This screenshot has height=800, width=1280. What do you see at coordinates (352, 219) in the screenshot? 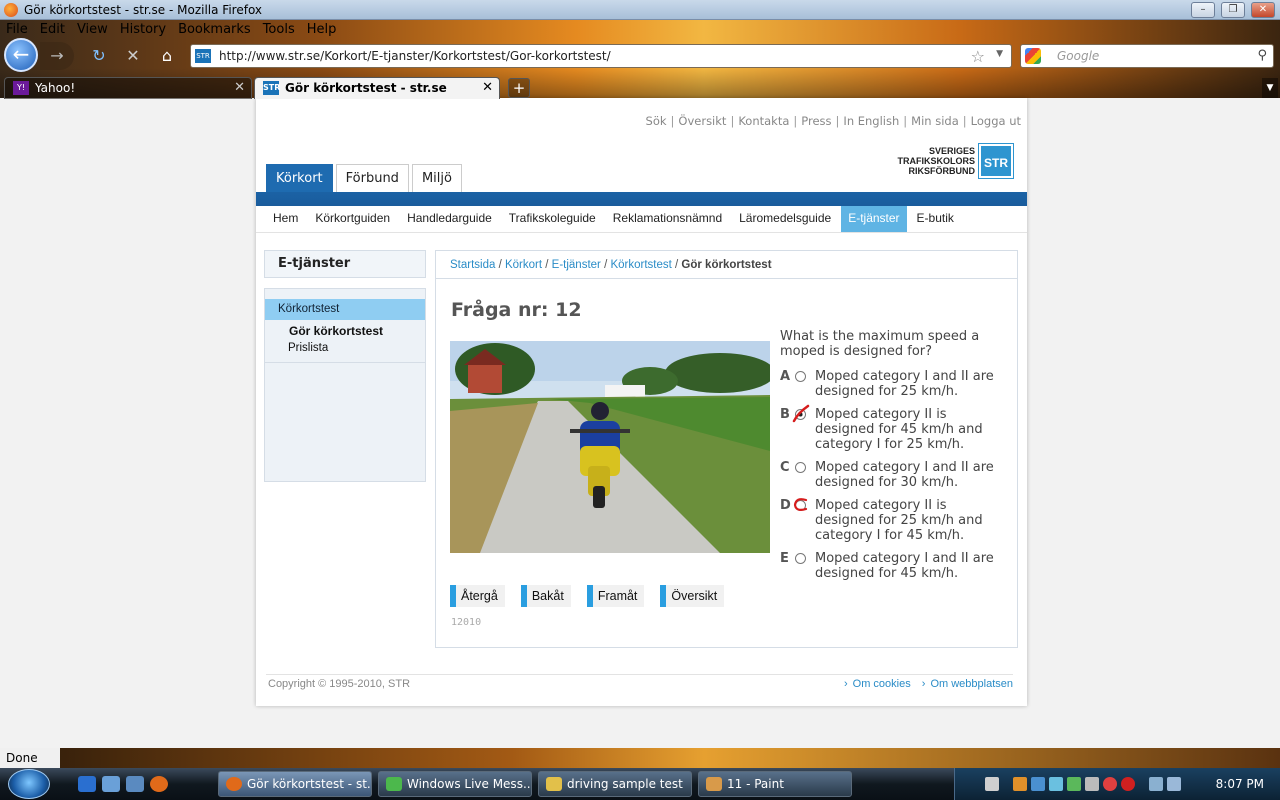
I see `subnav-korkortguiden: Körkortguiden` at bounding box center [352, 219].